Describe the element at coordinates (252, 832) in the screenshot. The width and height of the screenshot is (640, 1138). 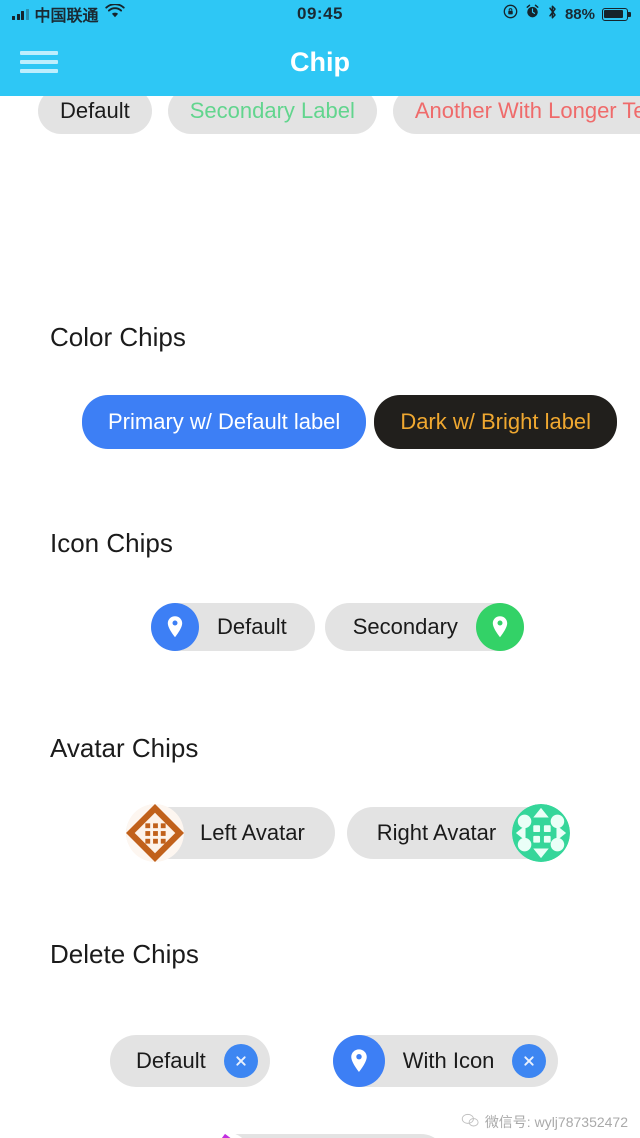
I see `chip-label: Left Avatar` at that location.